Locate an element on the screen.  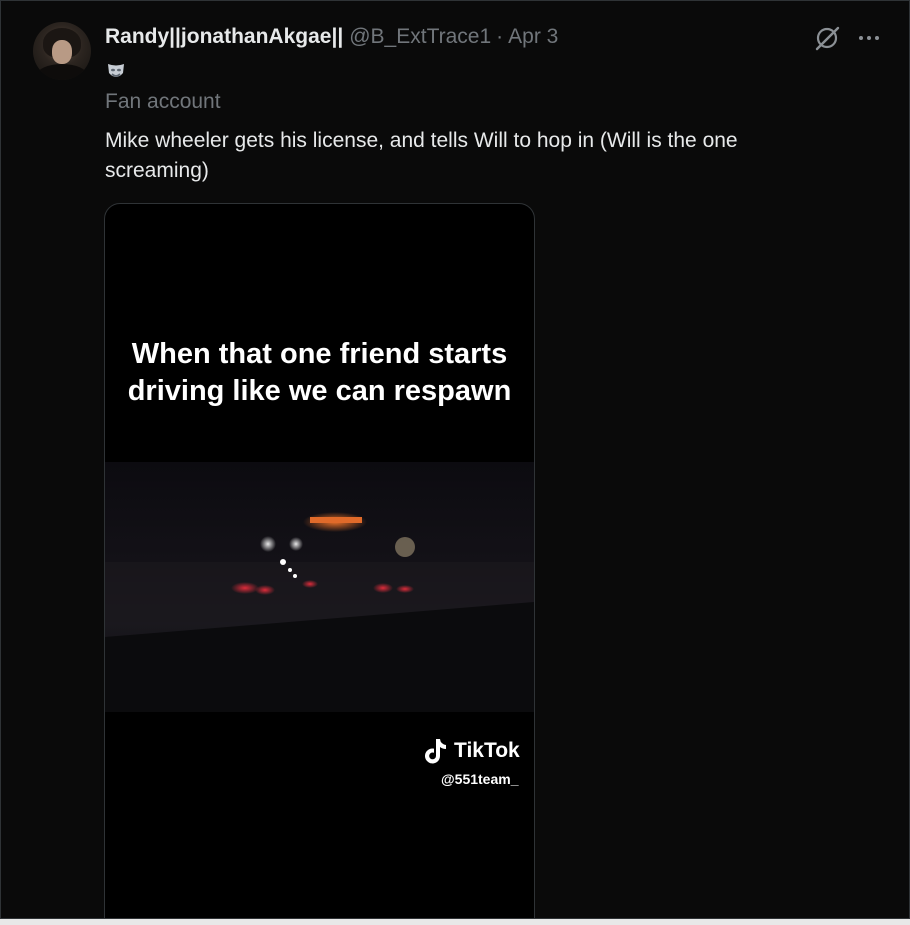
tiktok-username: @551team_ is located at coordinates (480, 779).